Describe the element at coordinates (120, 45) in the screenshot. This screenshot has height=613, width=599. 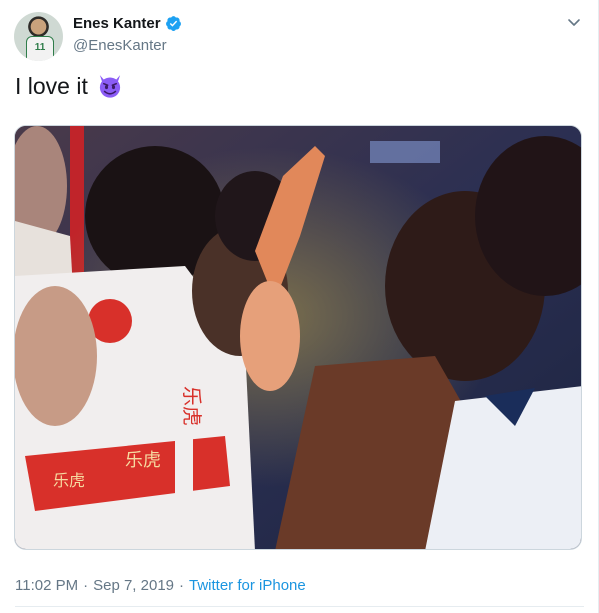
I see `handle: @EnesKanter` at that location.